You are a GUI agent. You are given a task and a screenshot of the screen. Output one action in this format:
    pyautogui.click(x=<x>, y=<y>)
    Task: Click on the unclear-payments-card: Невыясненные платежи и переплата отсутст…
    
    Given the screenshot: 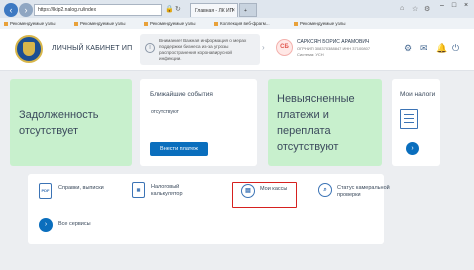 What is the action you would take?
    pyautogui.click(x=325, y=122)
    